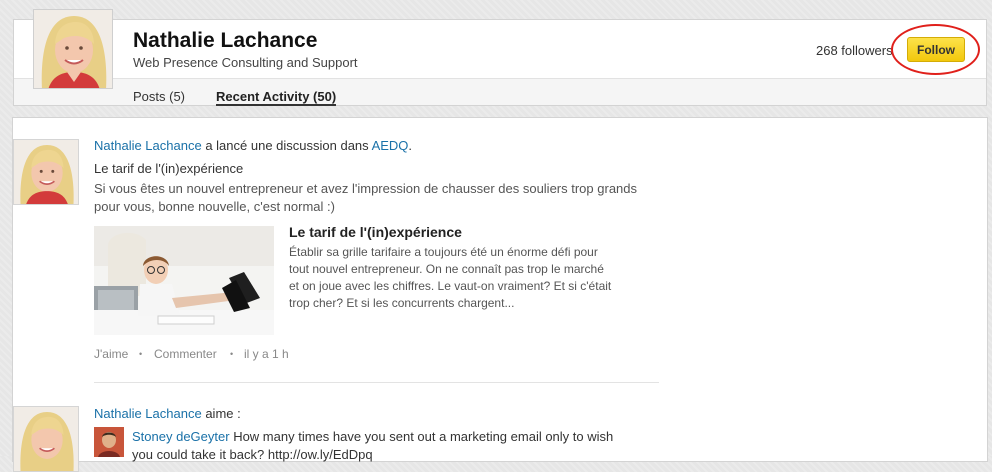 This screenshot has height=472, width=992. I want to click on follow-highlight-annotation, so click(935, 49).